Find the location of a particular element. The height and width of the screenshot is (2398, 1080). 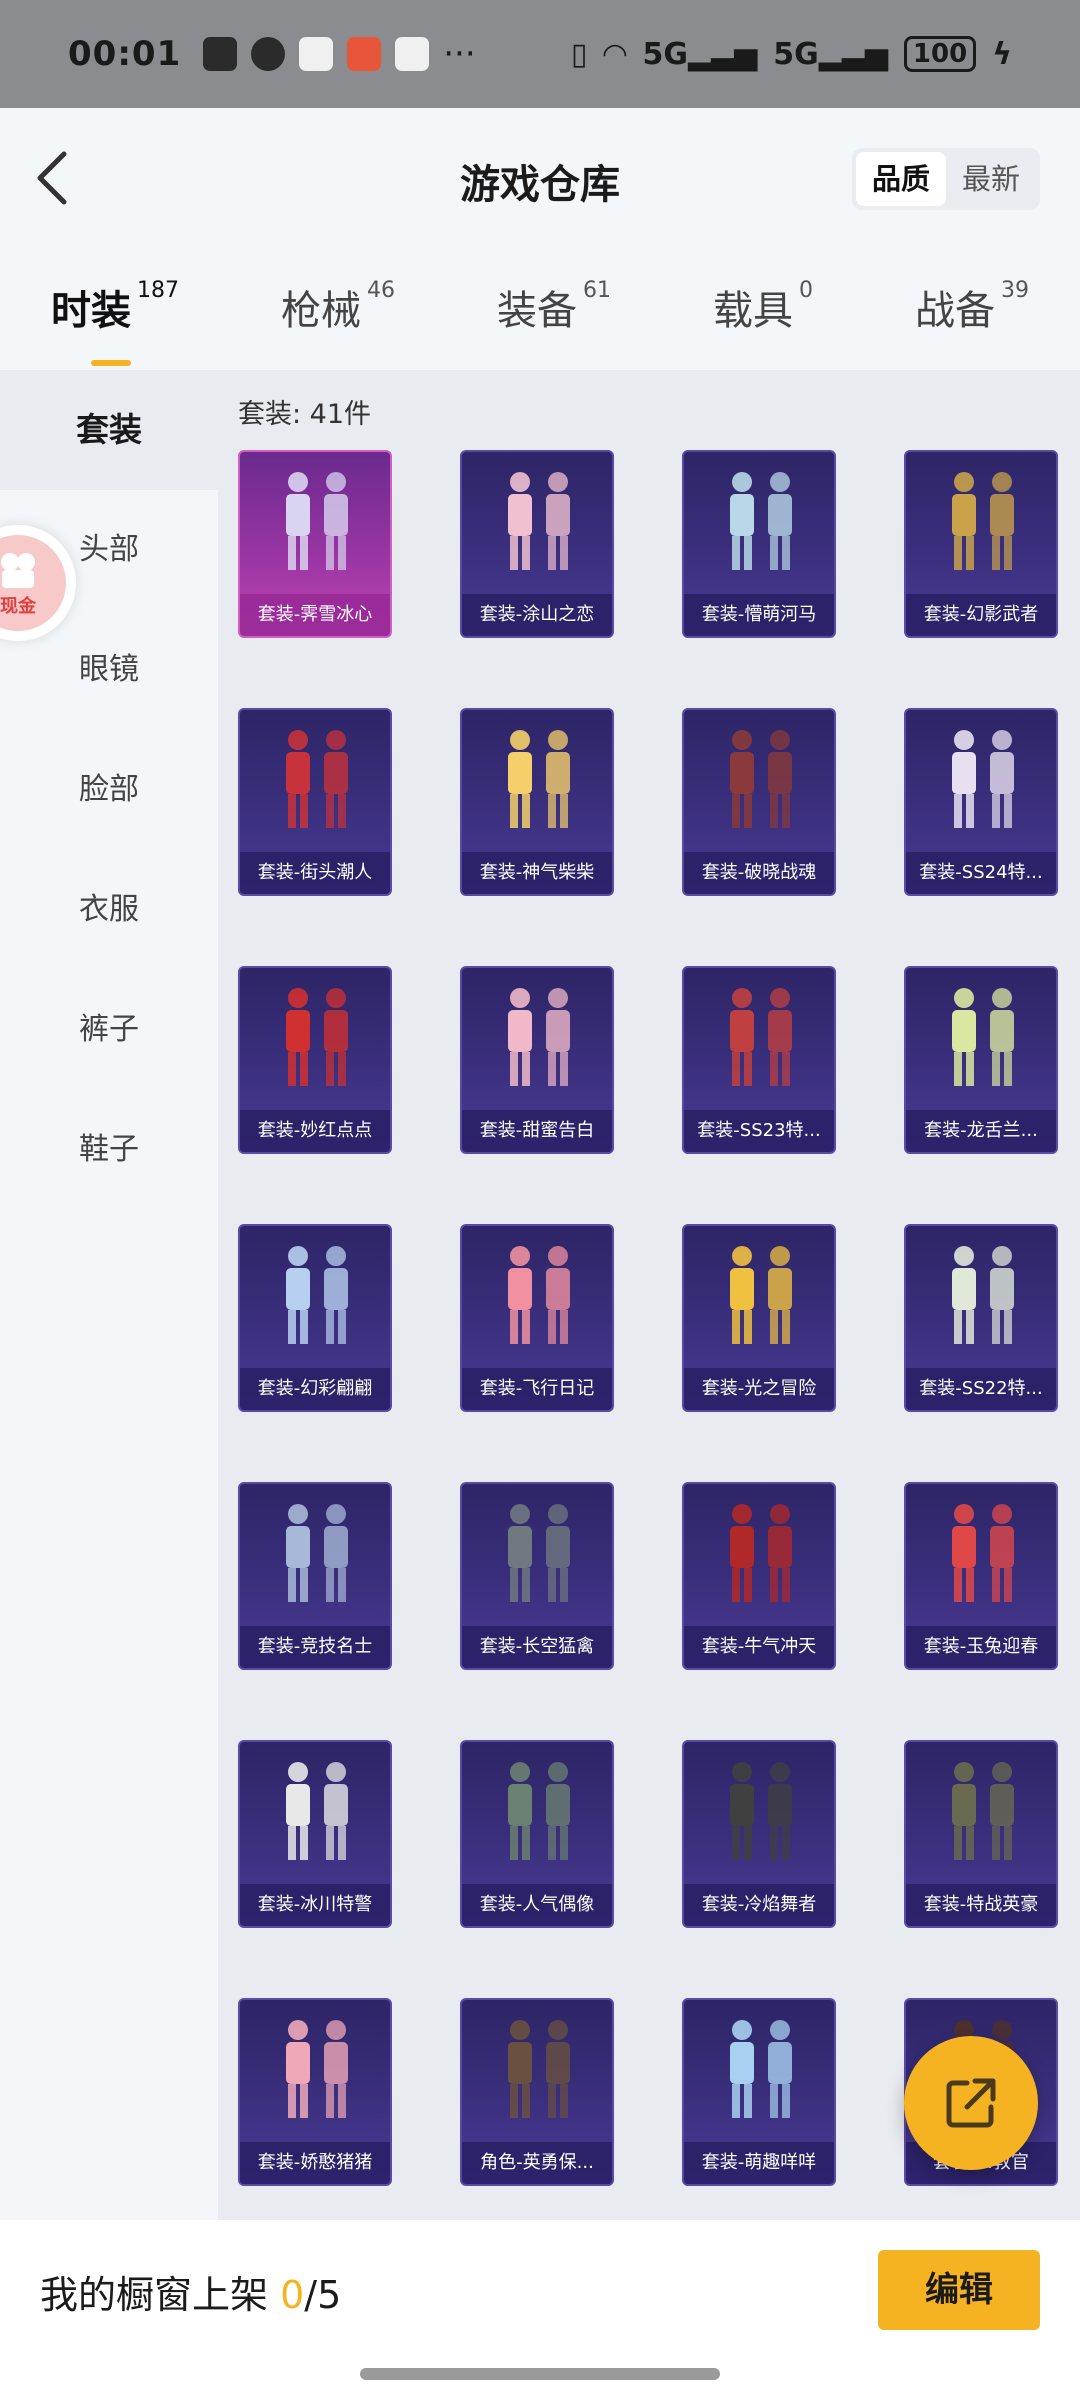

outfit-card: 套装-神气柴柴 is located at coordinates (537, 802).